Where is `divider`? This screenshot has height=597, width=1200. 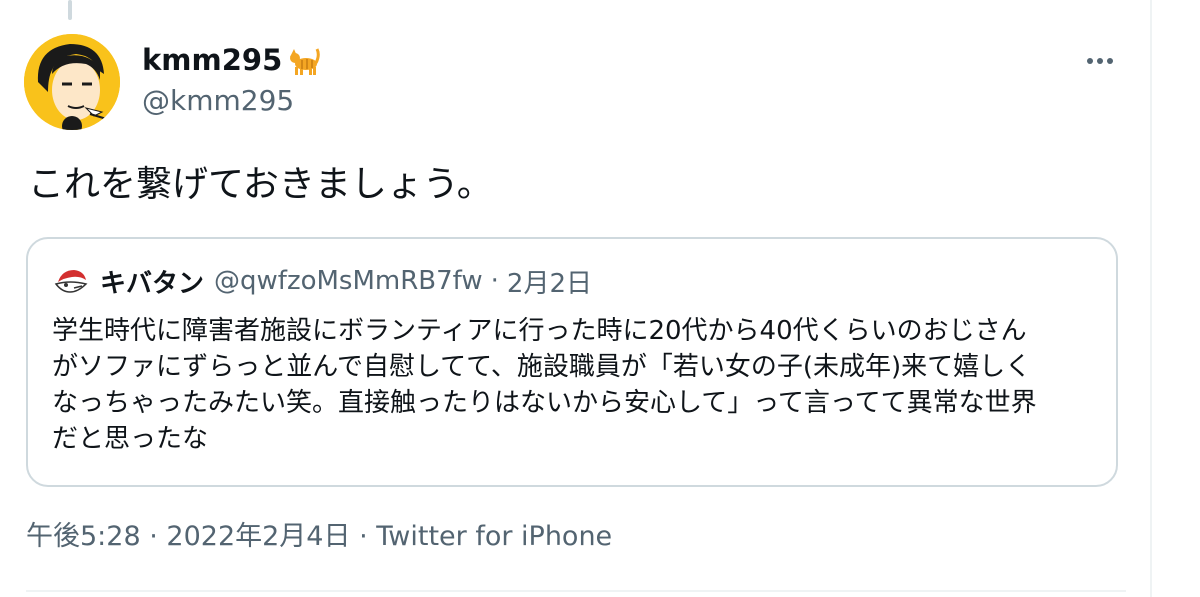
divider is located at coordinates (576, 591).